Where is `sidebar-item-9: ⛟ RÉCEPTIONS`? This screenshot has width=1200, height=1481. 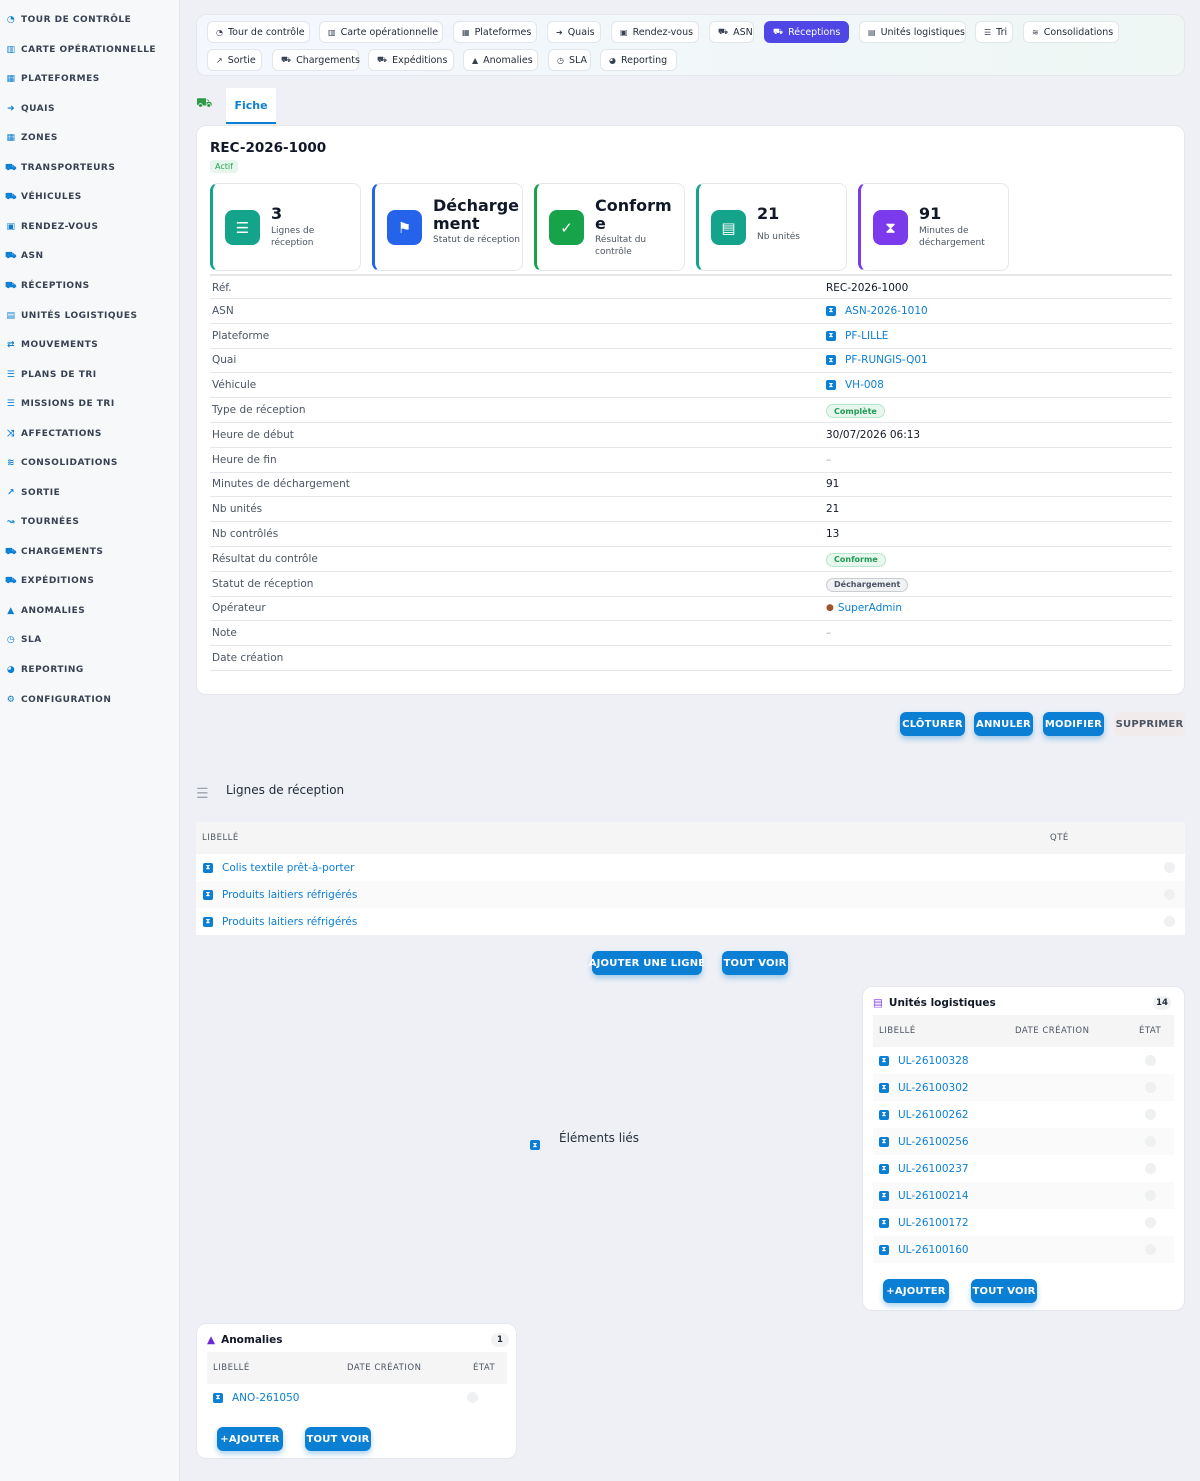
sidebar-item-9: ⛟ RÉCEPTIONS is located at coordinates (47, 286).